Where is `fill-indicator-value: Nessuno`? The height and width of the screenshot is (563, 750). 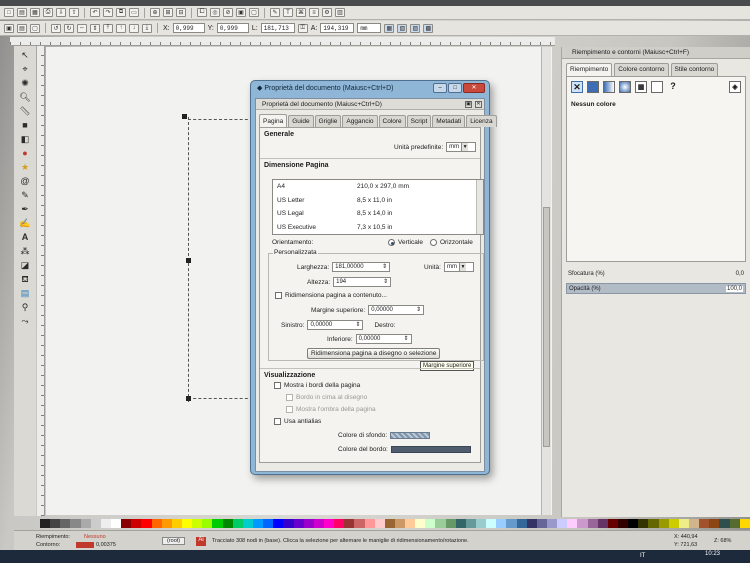 fill-indicator-value: Nessuno is located at coordinates (95, 537).